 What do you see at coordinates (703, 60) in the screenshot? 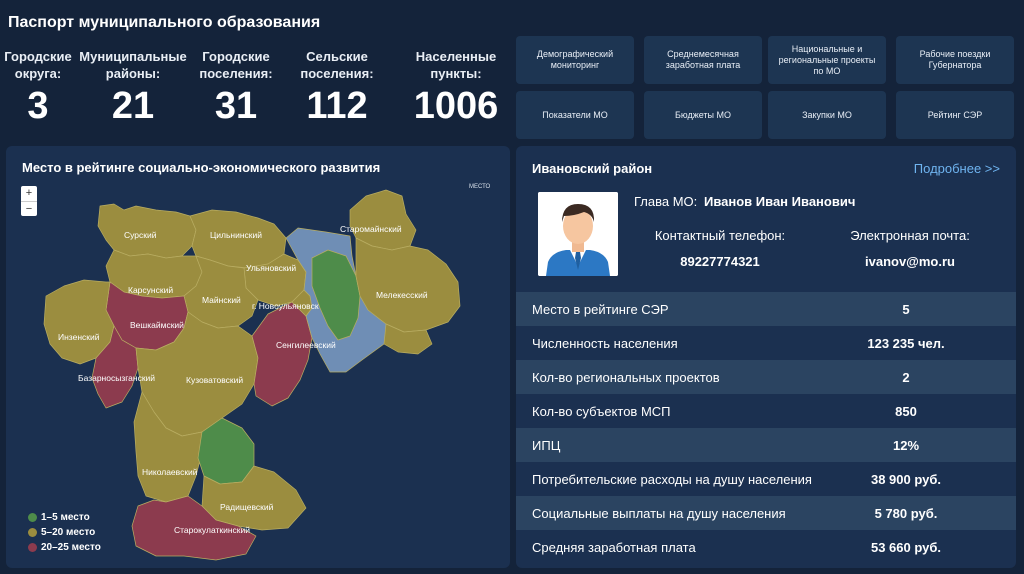
I see `tile-average-salary: Среднемесячная заработная плата` at bounding box center [703, 60].